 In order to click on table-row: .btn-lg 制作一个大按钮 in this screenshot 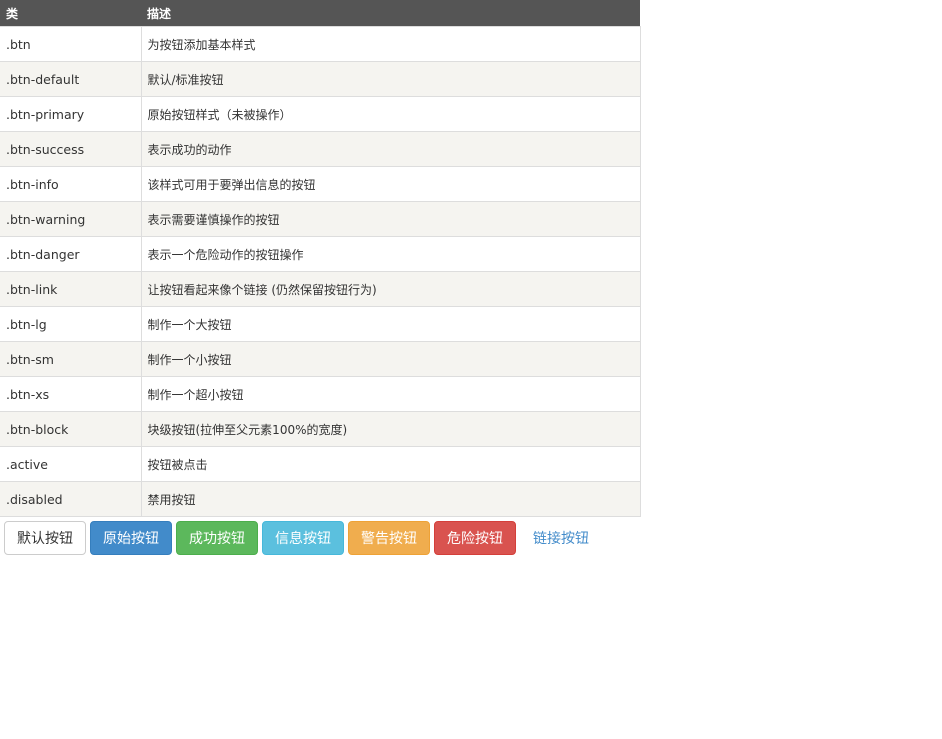, I will do `click(320, 324)`.